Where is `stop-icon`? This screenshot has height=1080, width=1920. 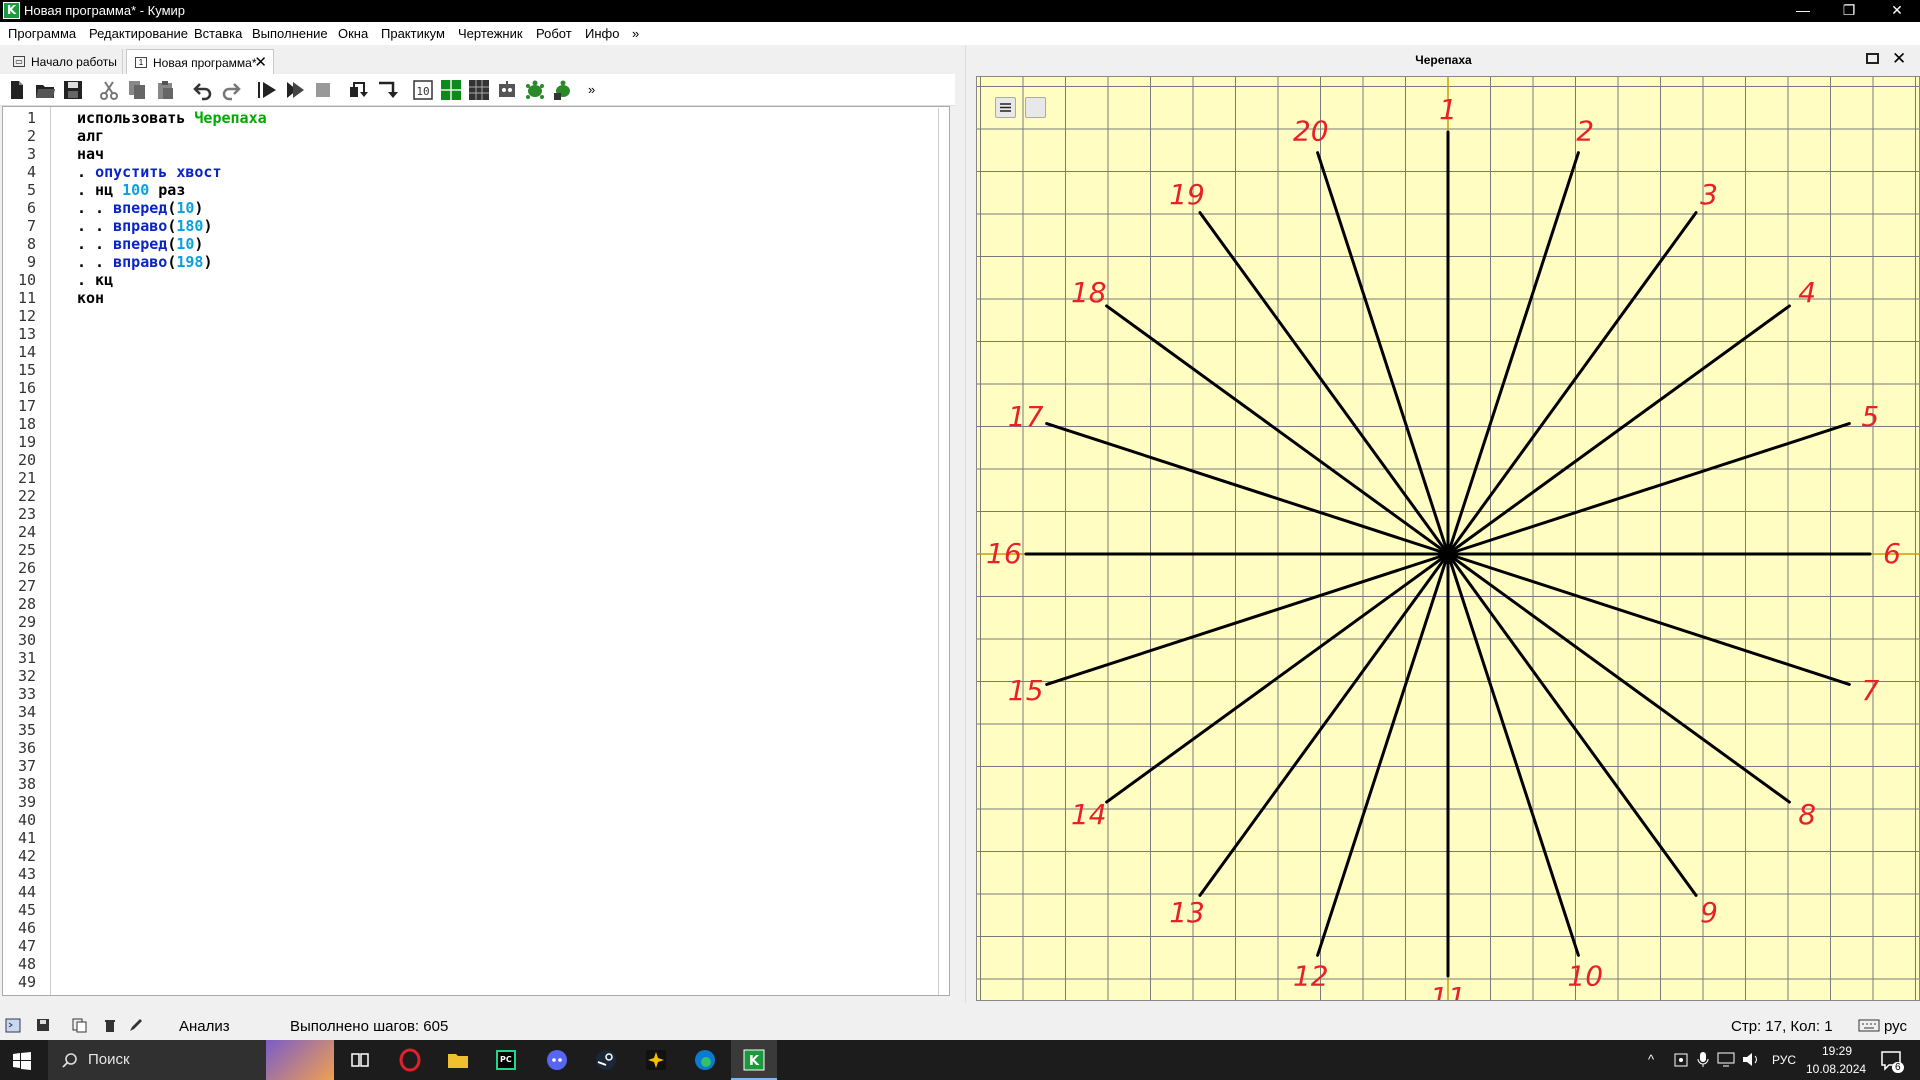
stop-icon is located at coordinates (323, 90).